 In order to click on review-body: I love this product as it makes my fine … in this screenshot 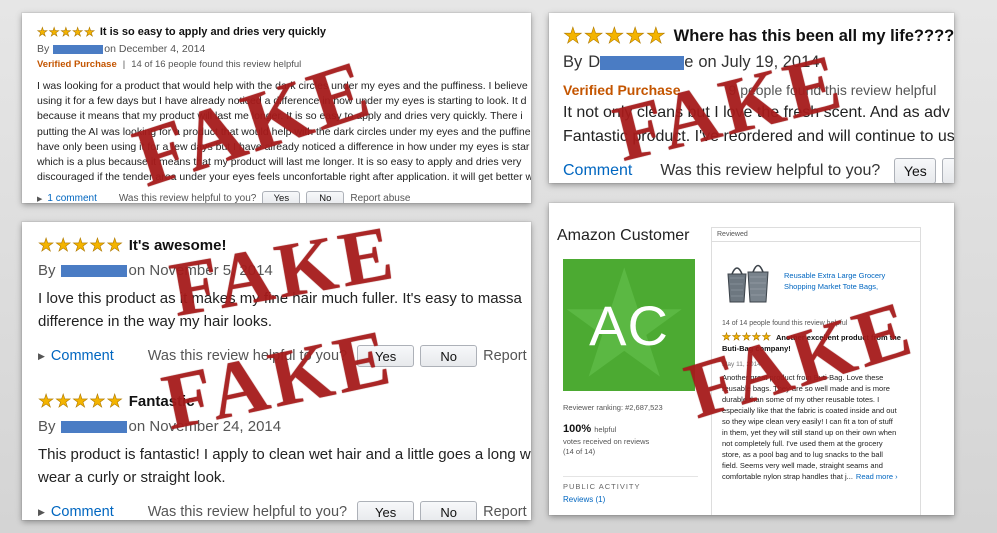, I will do `click(282, 310)`.